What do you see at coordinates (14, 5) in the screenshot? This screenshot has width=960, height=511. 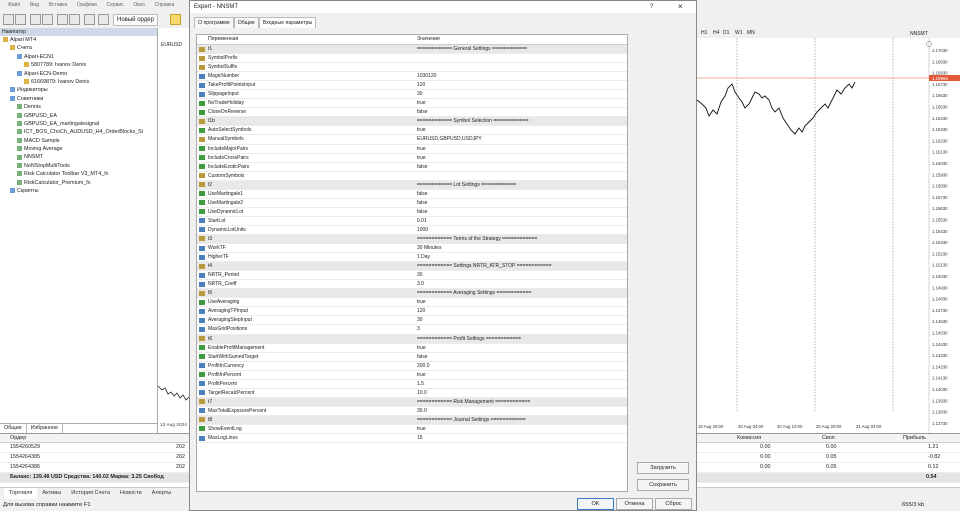 I see `menu-item-file: Файл` at bounding box center [14, 5].